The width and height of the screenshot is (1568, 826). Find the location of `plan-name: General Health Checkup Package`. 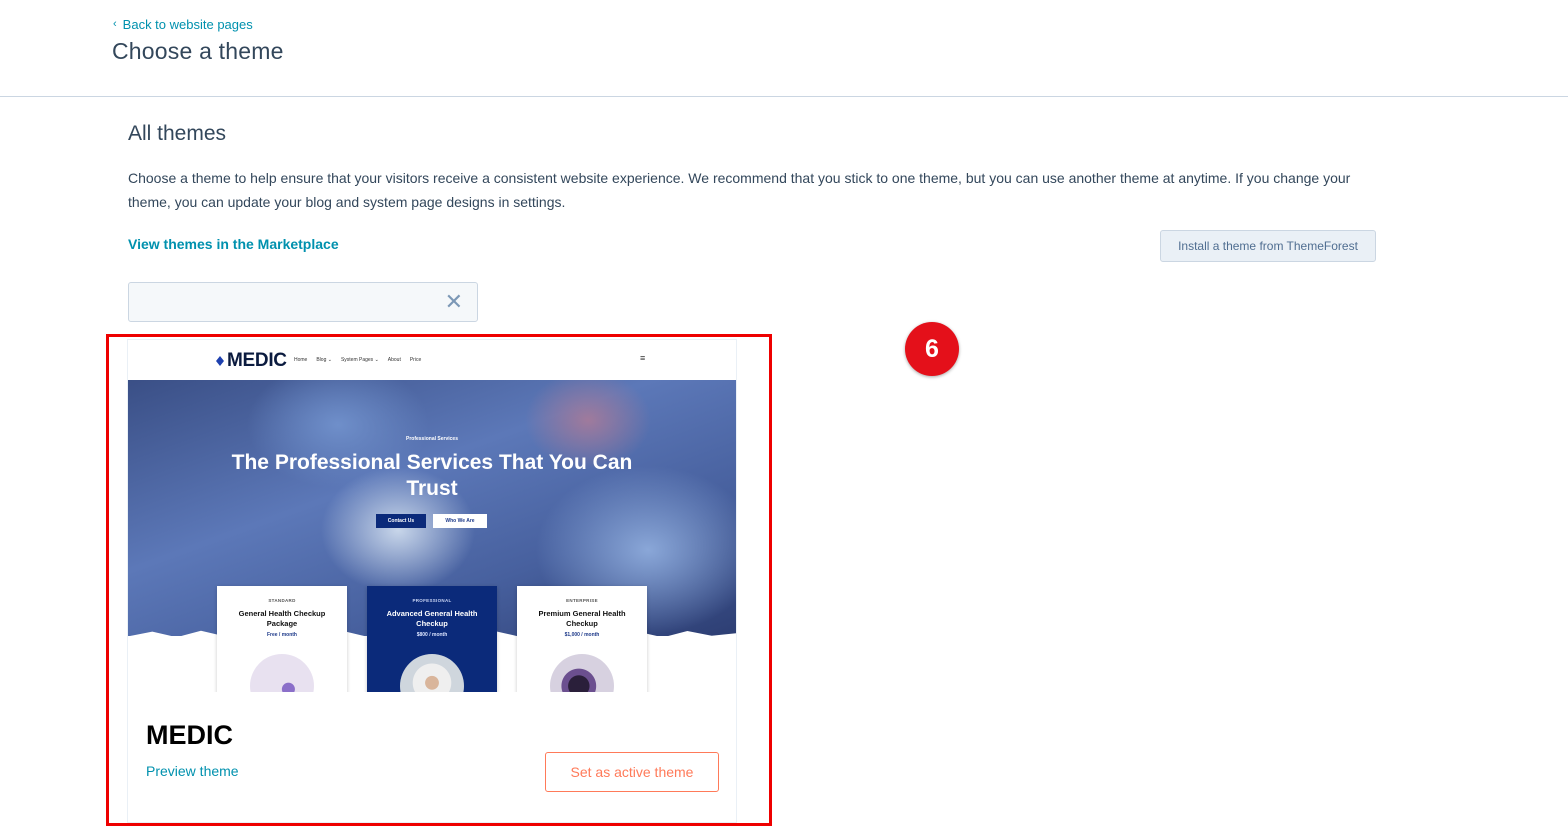

plan-name: General Health Checkup Package is located at coordinates (282, 618).